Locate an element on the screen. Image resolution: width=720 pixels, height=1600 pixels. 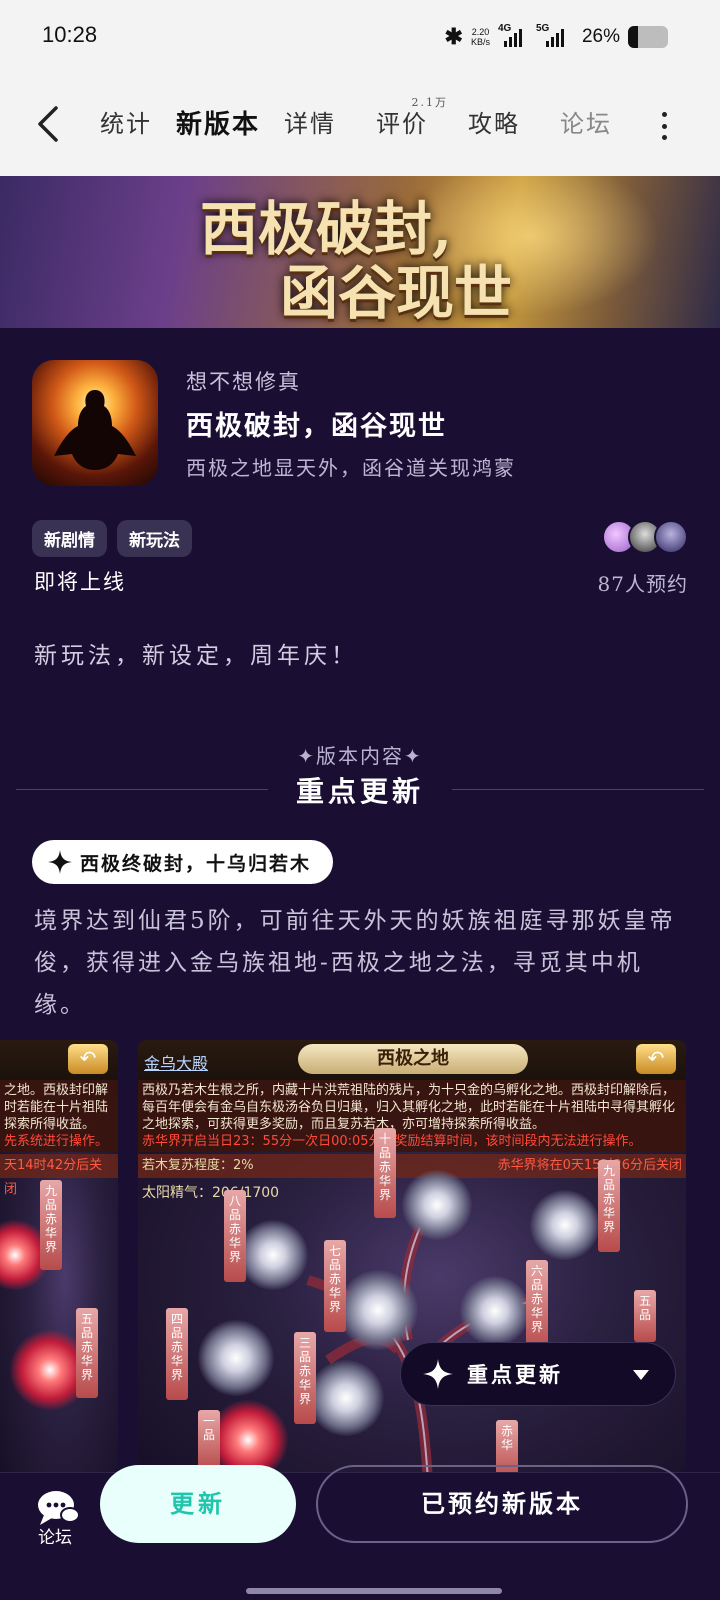
tab-stats: 统计 is located at coordinates (126, 122).